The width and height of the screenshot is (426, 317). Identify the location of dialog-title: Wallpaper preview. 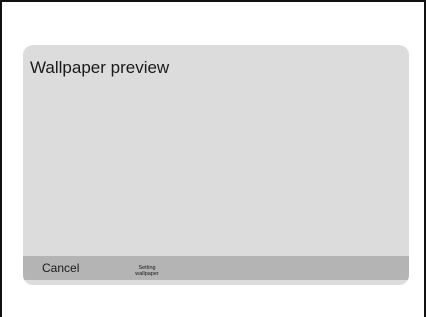
(100, 67).